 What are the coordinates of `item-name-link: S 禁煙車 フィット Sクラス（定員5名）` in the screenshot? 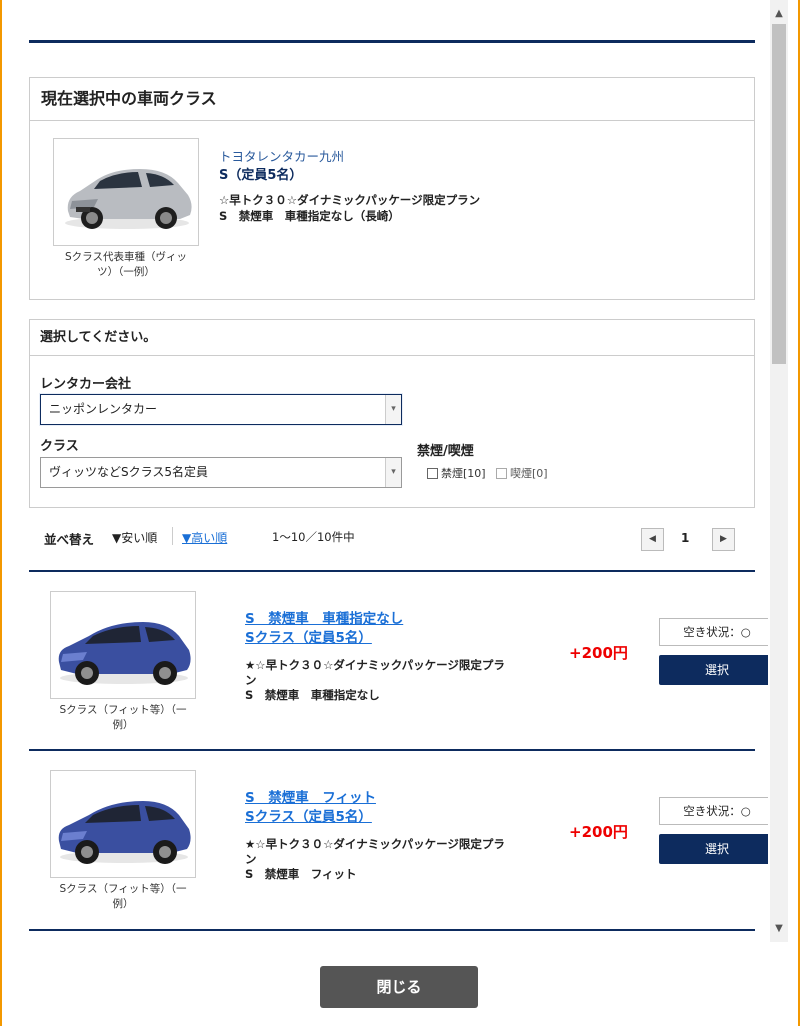 It's located at (310, 808).